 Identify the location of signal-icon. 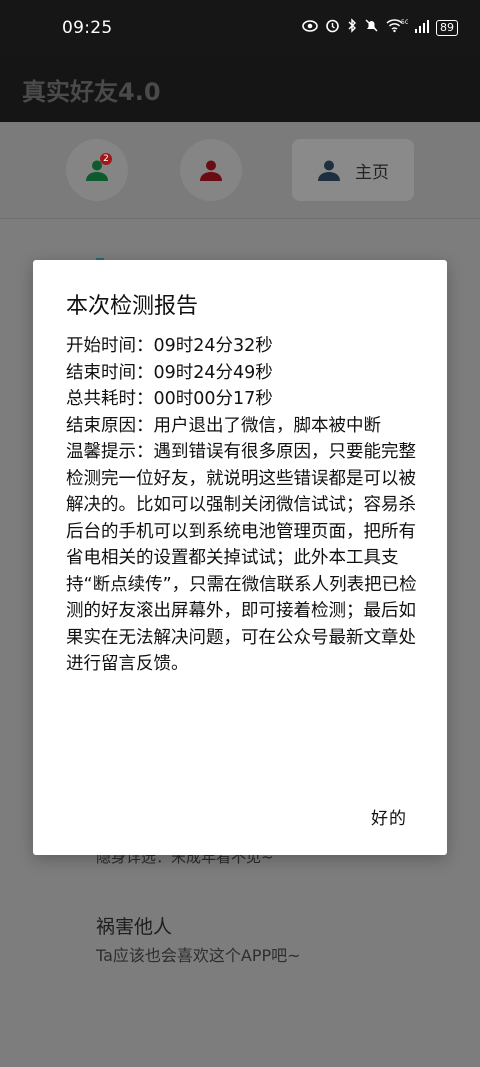
(422, 28).